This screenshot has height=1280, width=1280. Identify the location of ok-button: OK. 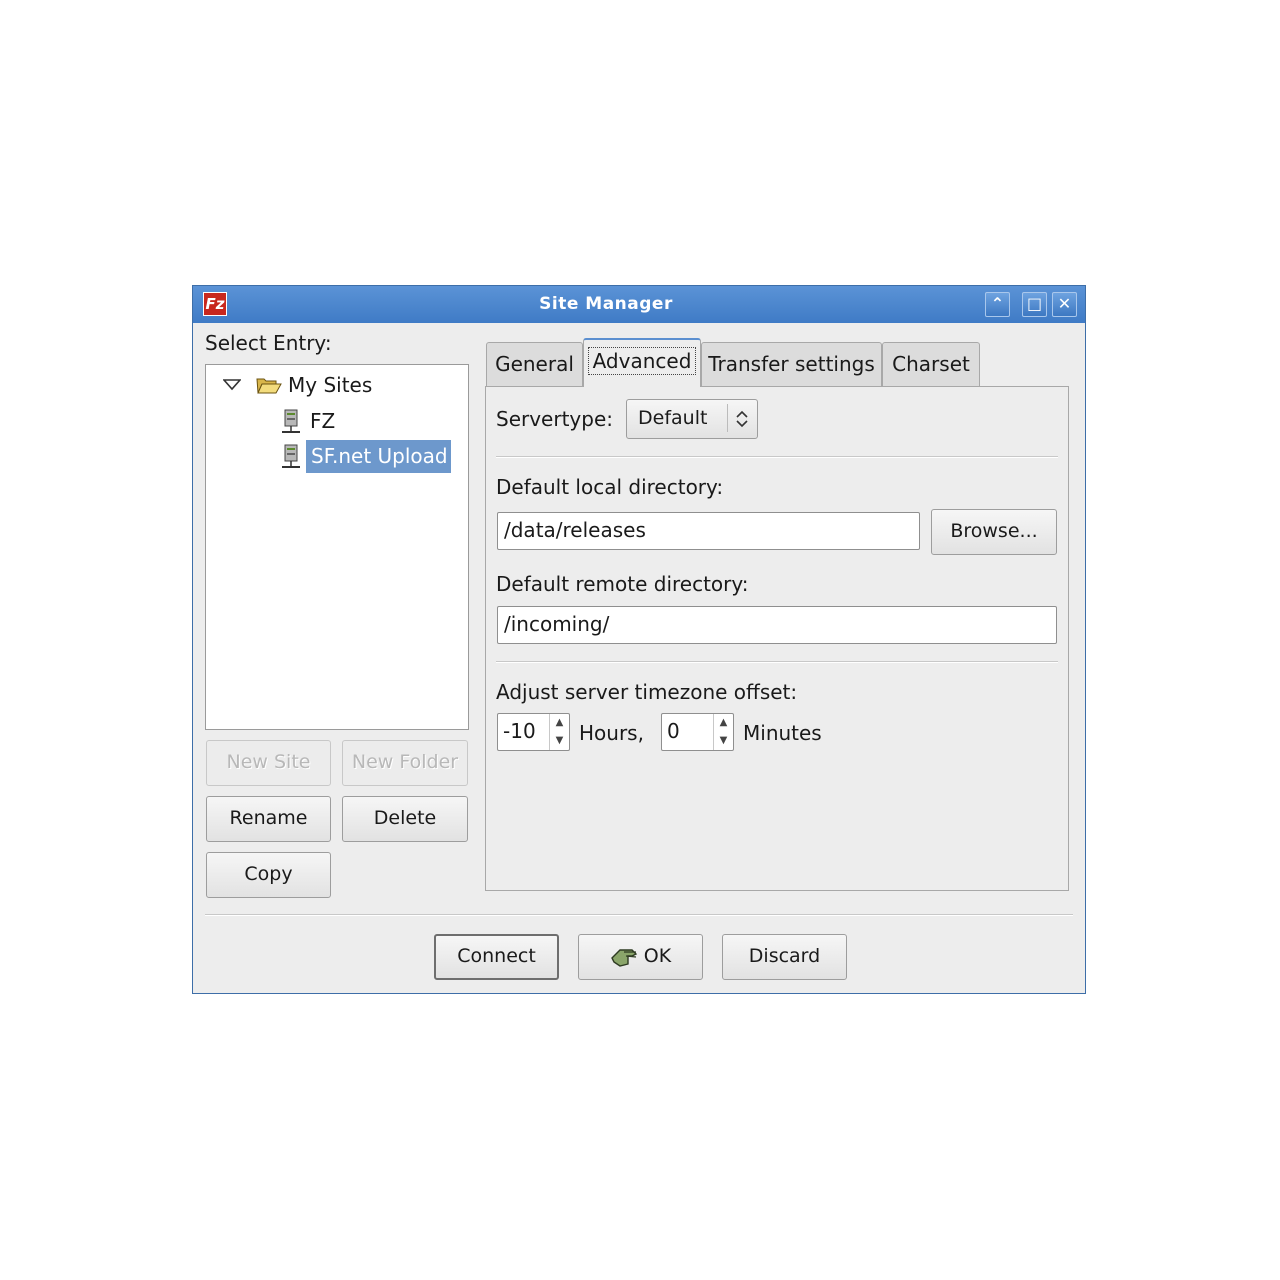
(640, 957).